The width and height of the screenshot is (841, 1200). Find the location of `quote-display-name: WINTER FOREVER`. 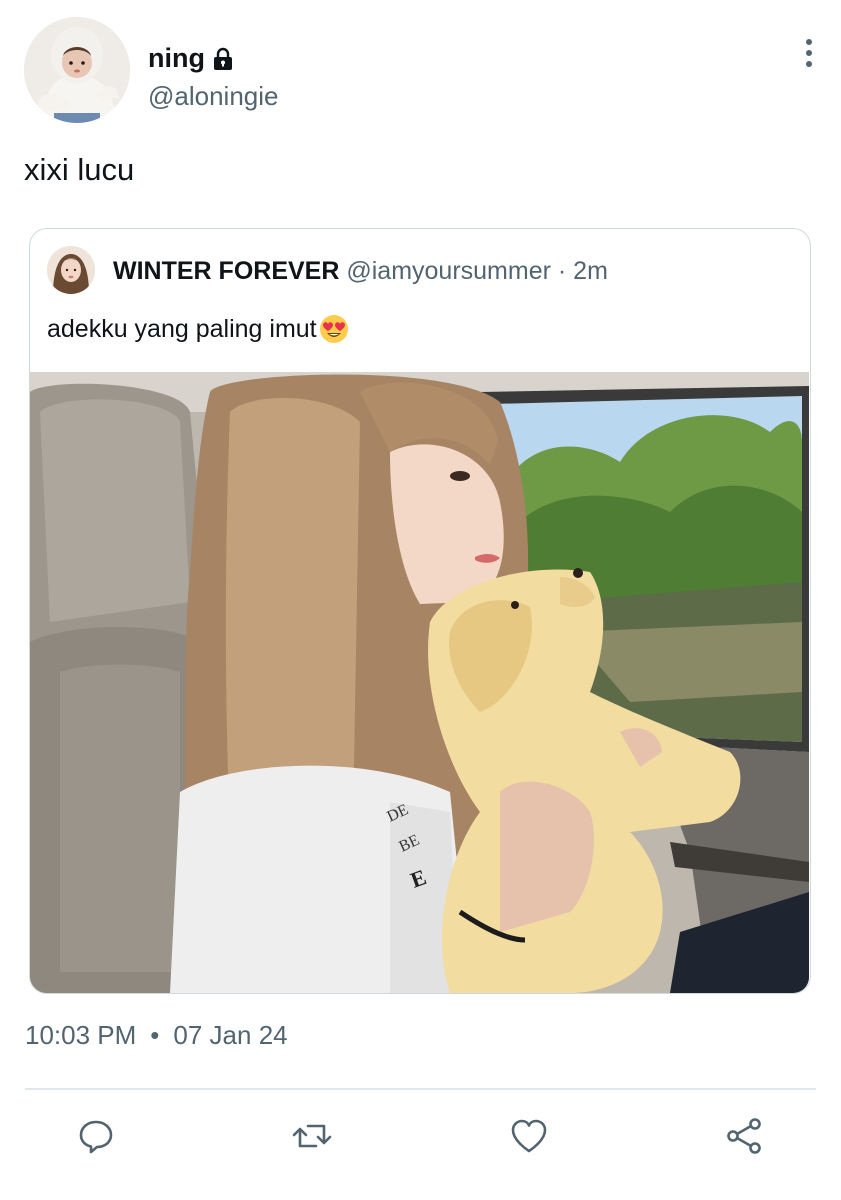

quote-display-name: WINTER FOREVER is located at coordinates (226, 271).